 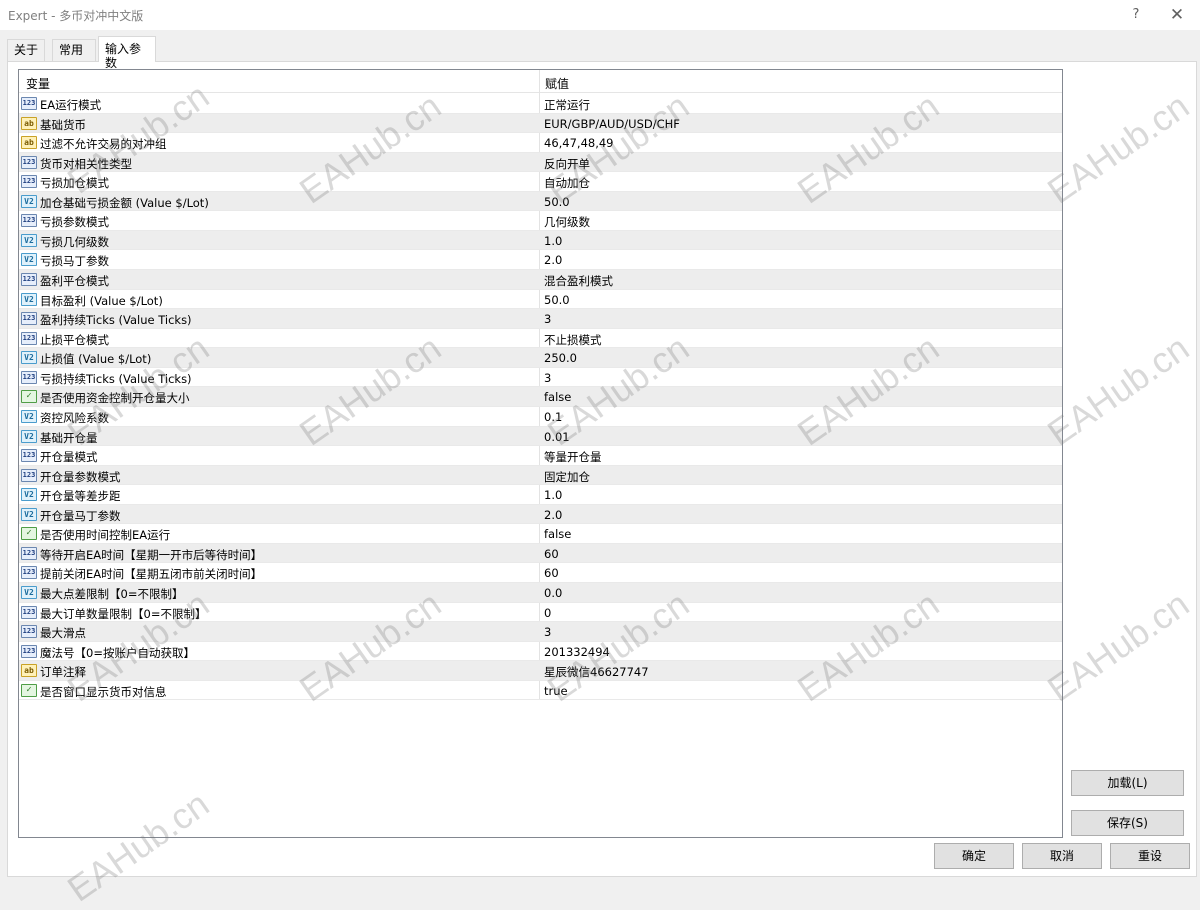 I want to click on parameter-value: 250.0, so click(x=560, y=358).